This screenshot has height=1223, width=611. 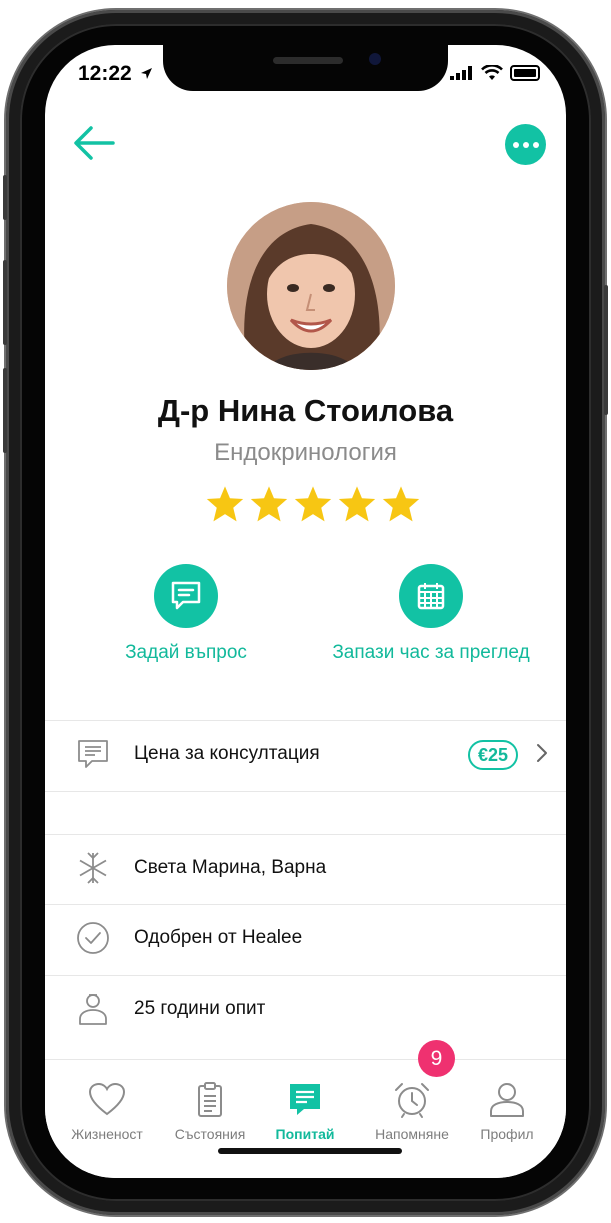 What do you see at coordinates (210, 1099) in the screenshot?
I see `clipboard-icon` at bounding box center [210, 1099].